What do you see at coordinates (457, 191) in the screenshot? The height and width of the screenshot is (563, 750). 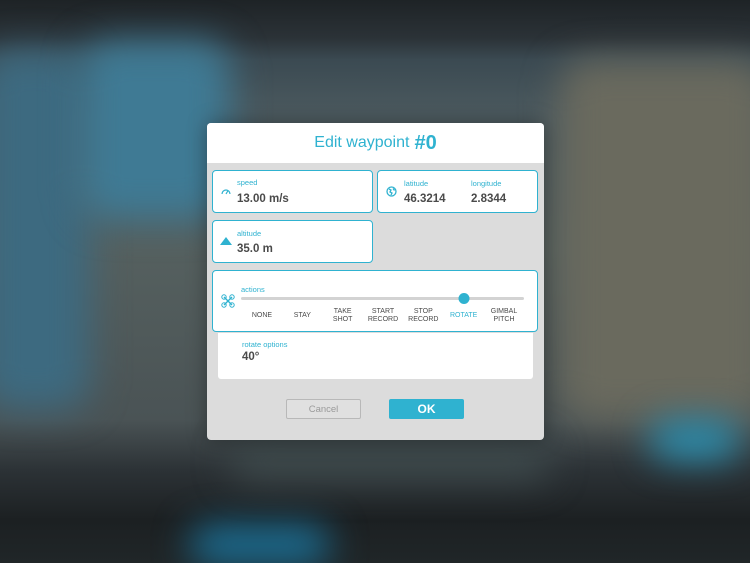 I see `position-field: latitude 46.3214 longitude 2.8344` at bounding box center [457, 191].